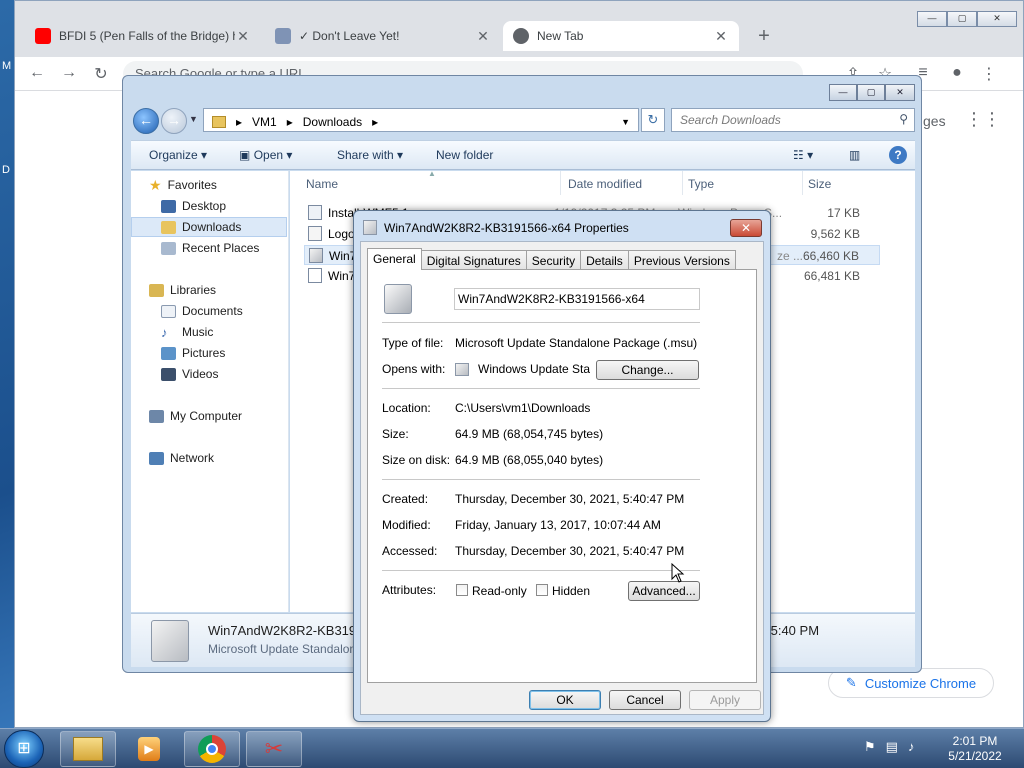 The image size is (1024, 768). What do you see at coordinates (870, 747) in the screenshot?
I see `action-center-flag-icon: ⚑` at bounding box center [870, 747].